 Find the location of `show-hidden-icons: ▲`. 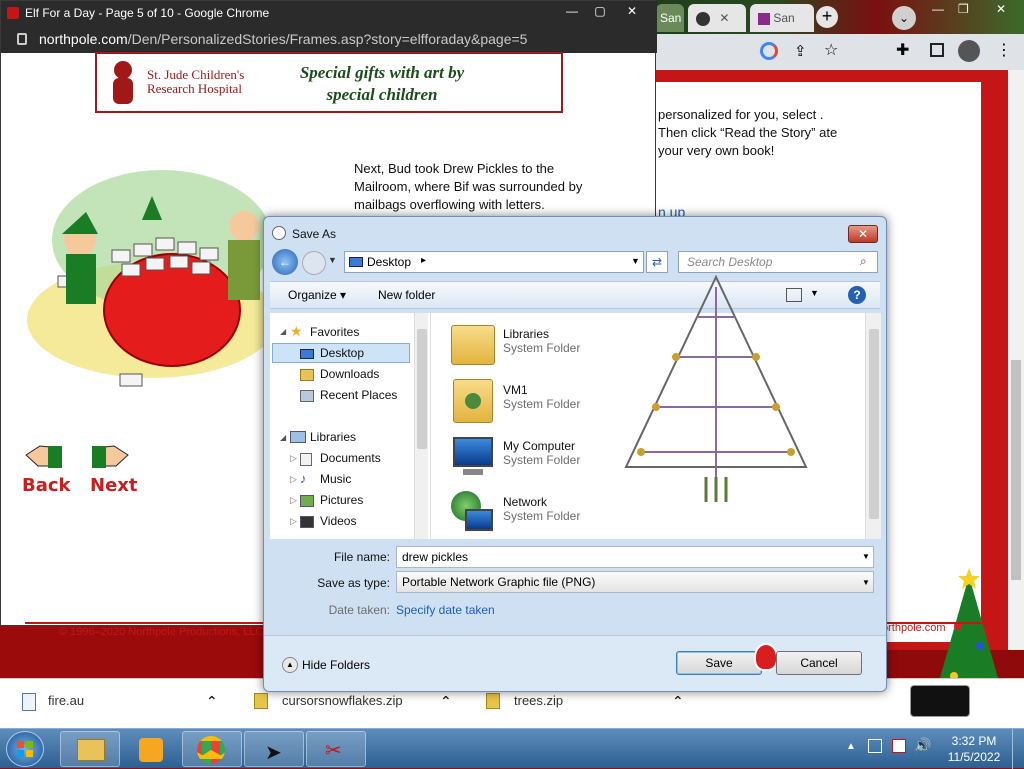

show-hidden-icons: ▲ is located at coordinates (851, 746).